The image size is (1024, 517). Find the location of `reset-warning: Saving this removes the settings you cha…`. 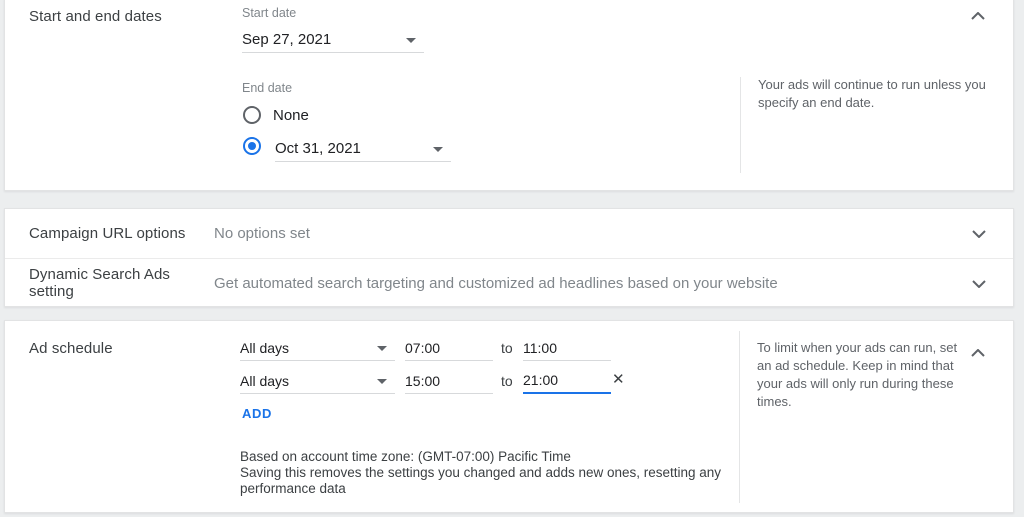

reset-warning: Saving this removes the settings you cha… is located at coordinates (481, 480).